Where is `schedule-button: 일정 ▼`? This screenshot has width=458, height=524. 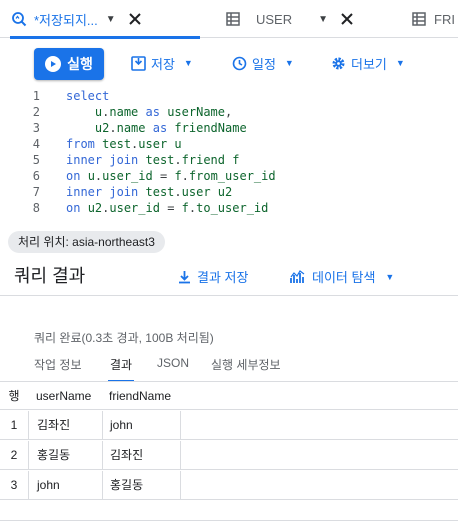 schedule-button: 일정 ▼ is located at coordinates (263, 63).